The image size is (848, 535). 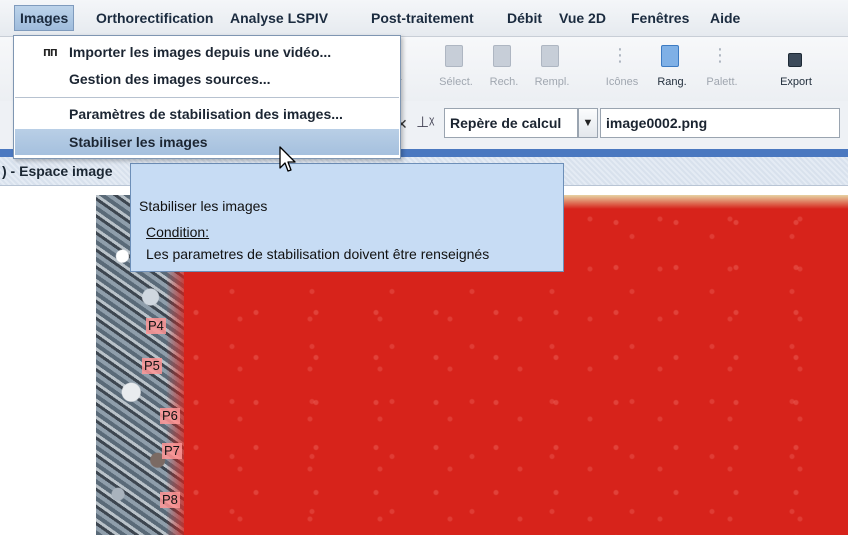 I want to click on point-label: P6, so click(x=170, y=416).